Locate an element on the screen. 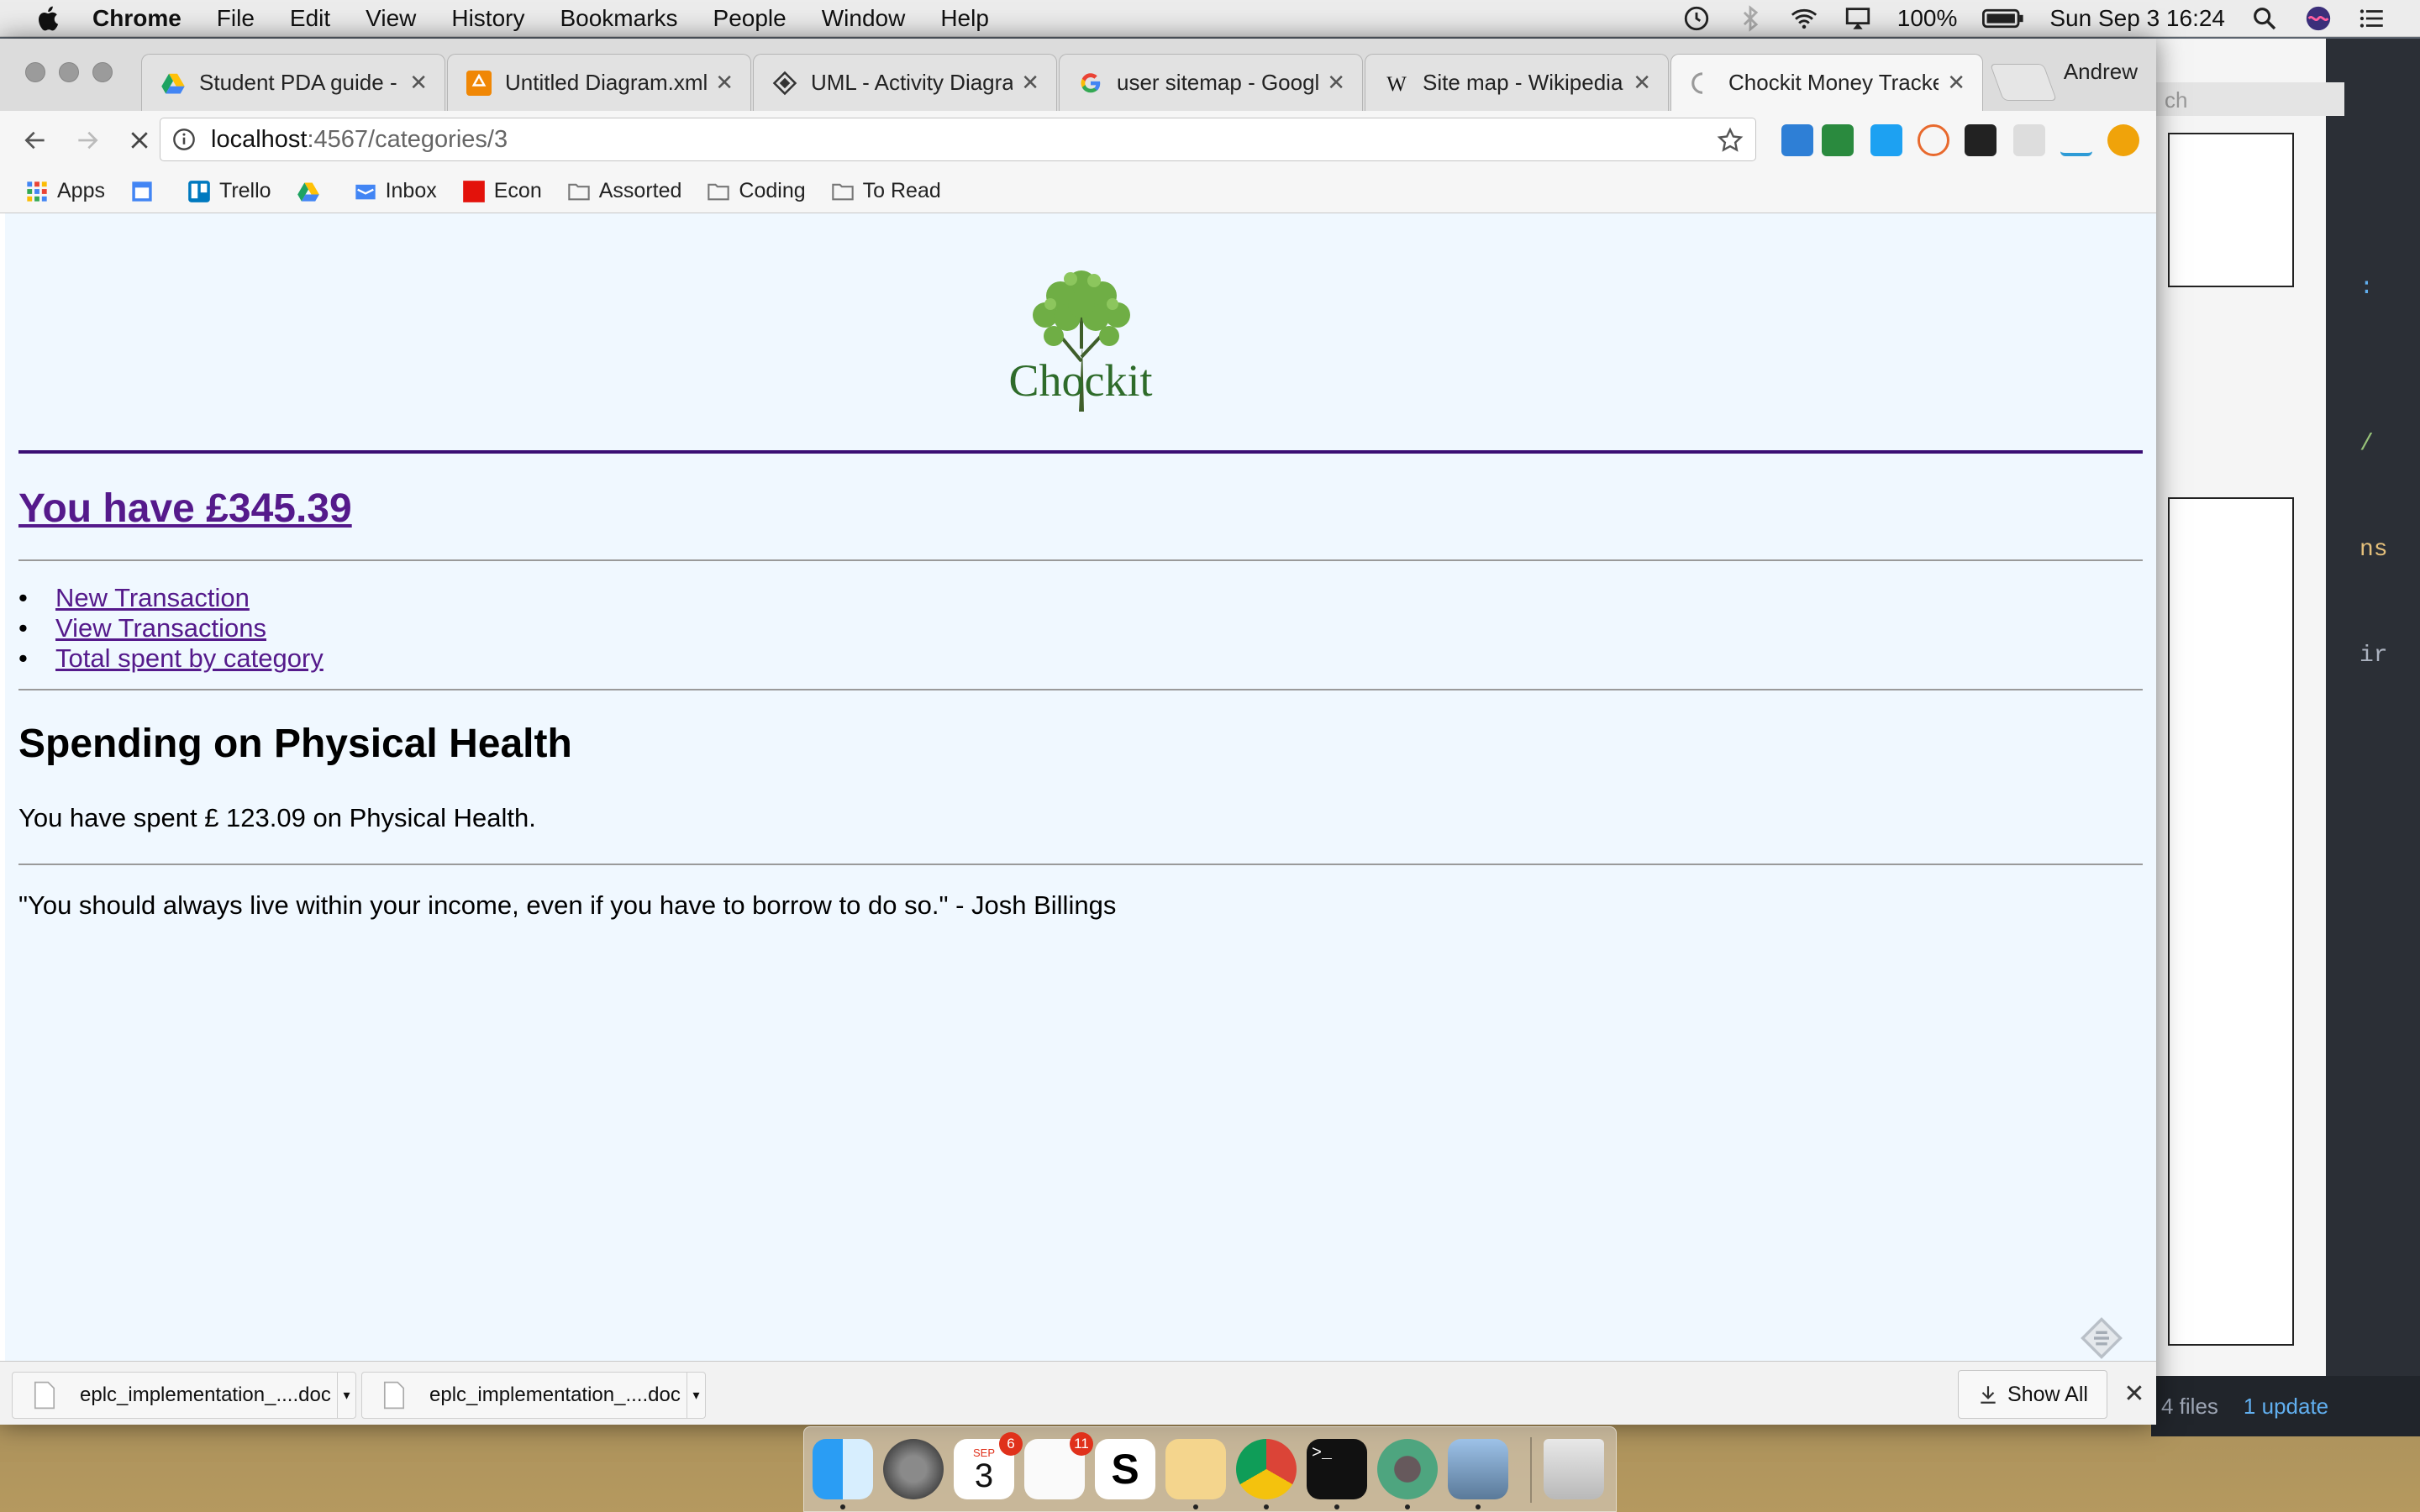  list-item: New Transaction is located at coordinates (171, 598).